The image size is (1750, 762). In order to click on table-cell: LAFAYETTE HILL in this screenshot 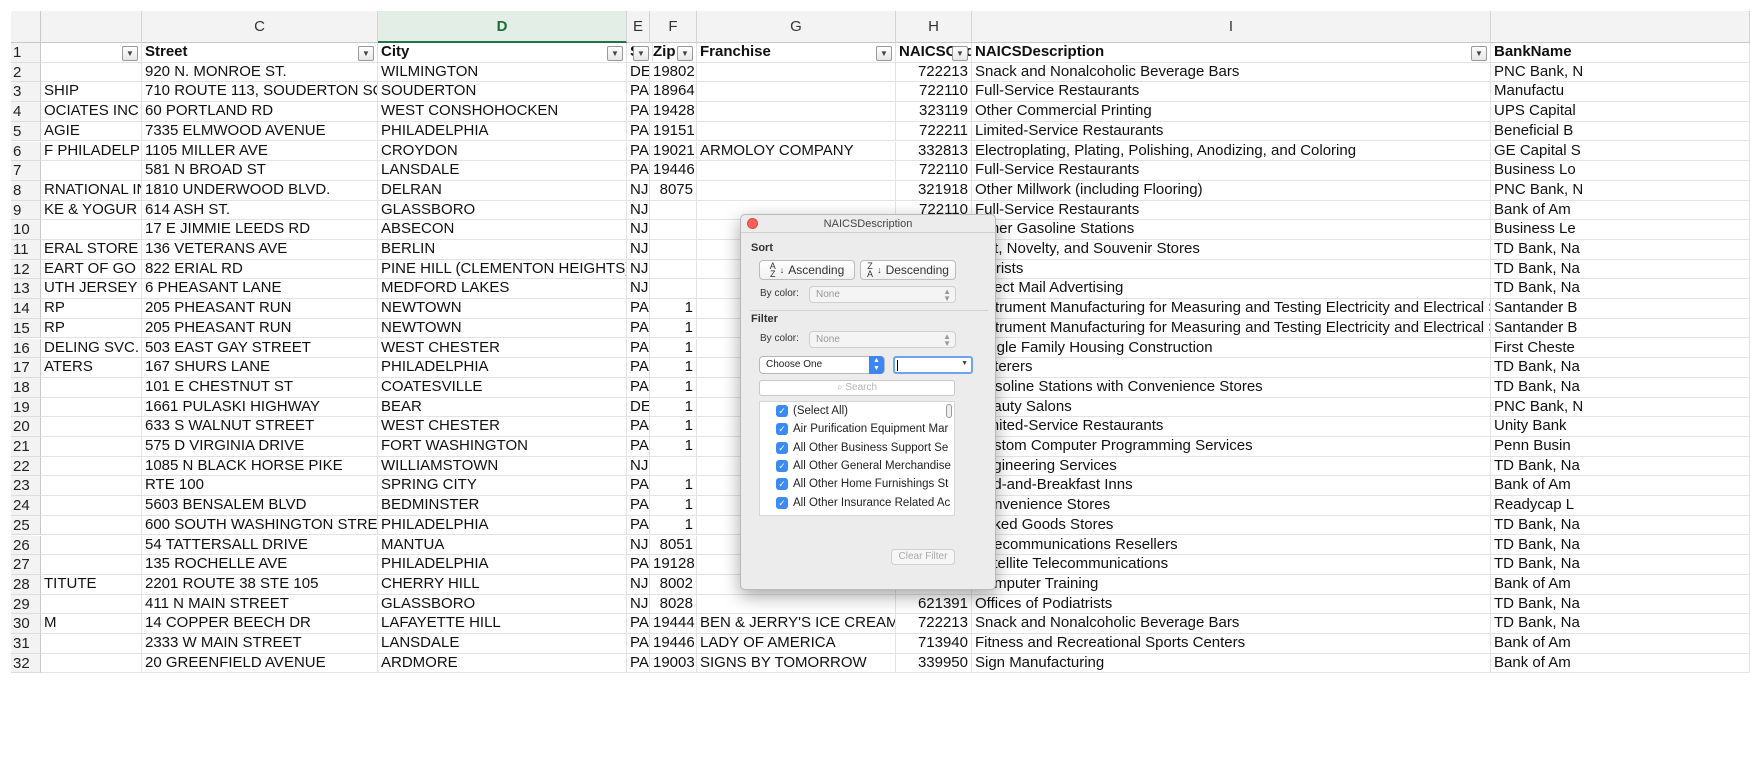, I will do `click(502, 624)`.